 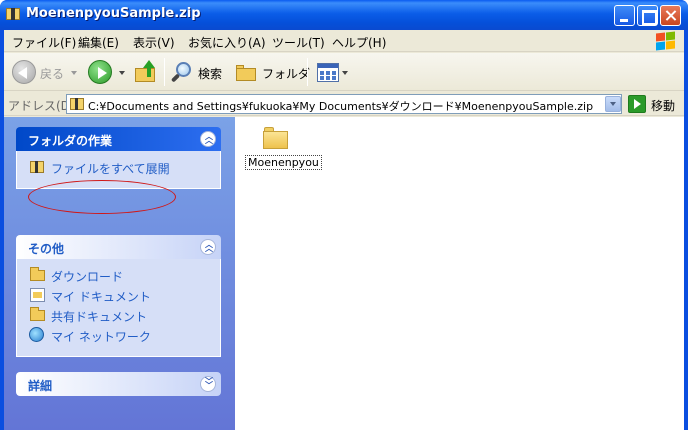 I want to click on go-arrow-icon, so click(x=637, y=104).